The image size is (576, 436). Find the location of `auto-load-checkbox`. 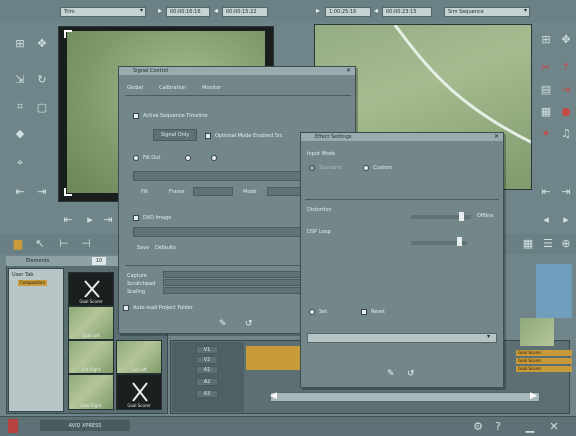

auto-load-checkbox is located at coordinates (126, 308).